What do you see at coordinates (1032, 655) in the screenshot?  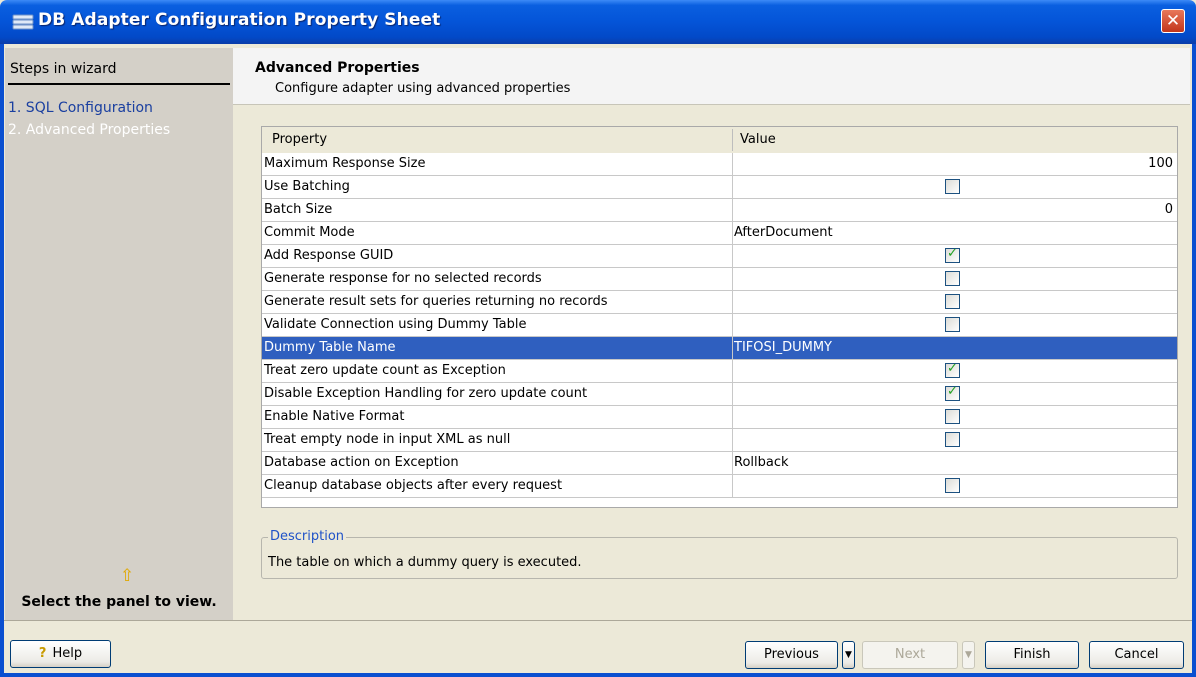 I see `finish-button: Finish` at bounding box center [1032, 655].